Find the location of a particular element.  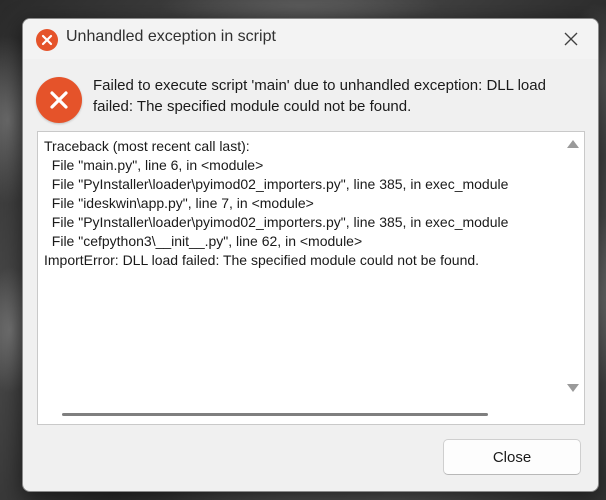

horizontal-scrollbar is located at coordinates (300, 415).